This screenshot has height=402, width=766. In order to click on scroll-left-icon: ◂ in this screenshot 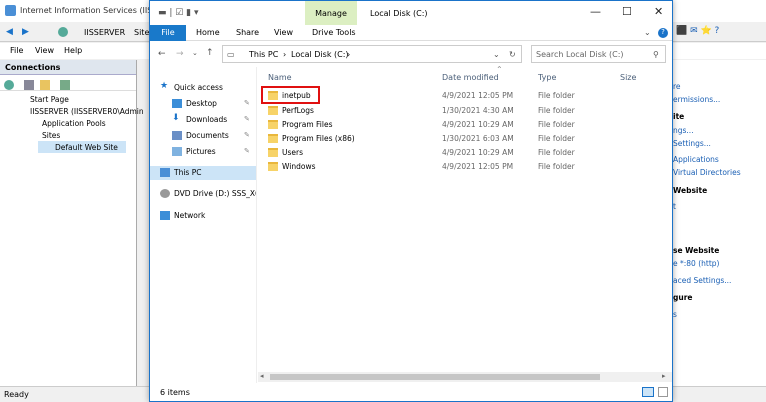, I will do `click(262, 376)`.